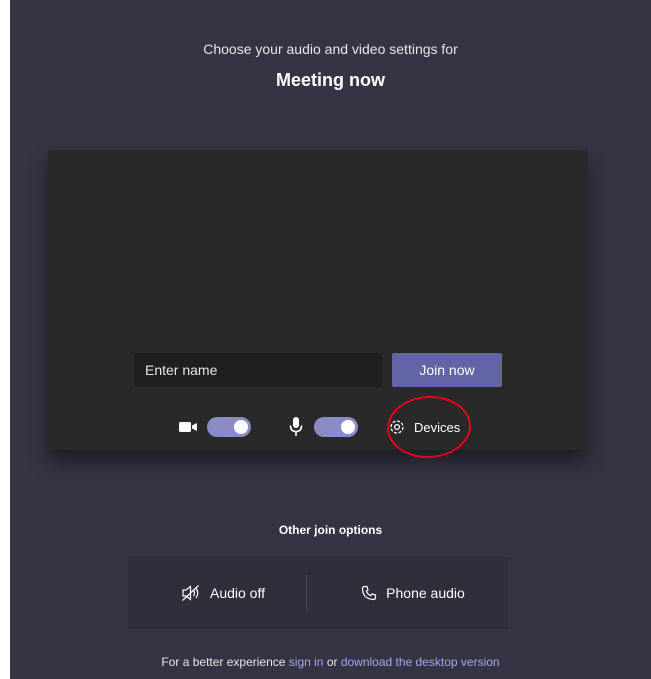 Image resolution: width=651 pixels, height=679 pixels. Describe the element at coordinates (330, 49) in the screenshot. I see `settings-subtitle: Choose your audio and video settings for` at that location.